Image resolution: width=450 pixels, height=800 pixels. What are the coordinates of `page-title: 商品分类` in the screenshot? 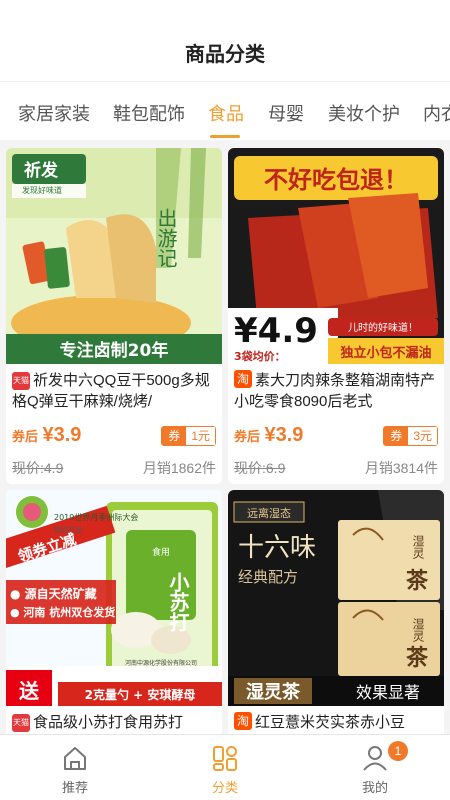 It's located at (225, 55).